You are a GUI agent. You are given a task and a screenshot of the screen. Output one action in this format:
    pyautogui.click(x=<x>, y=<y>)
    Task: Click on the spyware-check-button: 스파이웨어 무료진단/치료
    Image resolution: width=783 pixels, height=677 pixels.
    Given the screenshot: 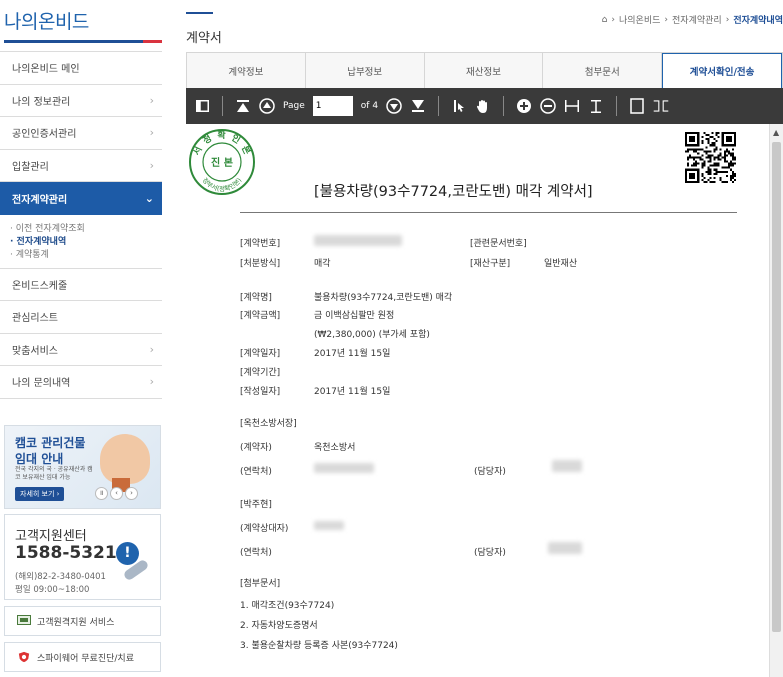 What is the action you would take?
    pyautogui.click(x=82, y=657)
    